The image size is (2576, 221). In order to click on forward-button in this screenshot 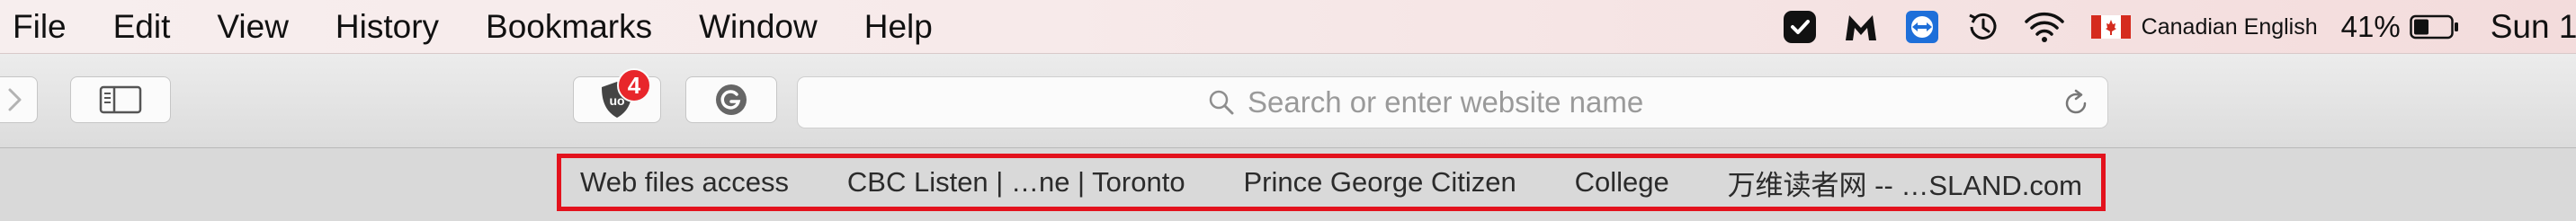, I will do `click(19, 99)`.